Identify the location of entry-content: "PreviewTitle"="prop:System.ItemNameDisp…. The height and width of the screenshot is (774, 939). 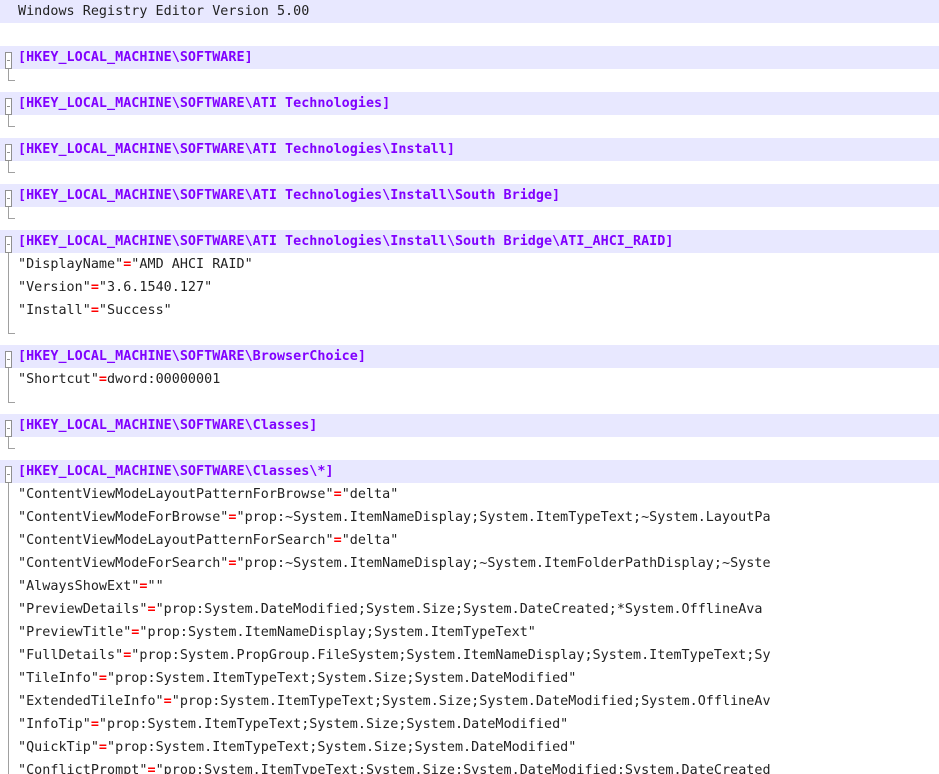
(277, 632).